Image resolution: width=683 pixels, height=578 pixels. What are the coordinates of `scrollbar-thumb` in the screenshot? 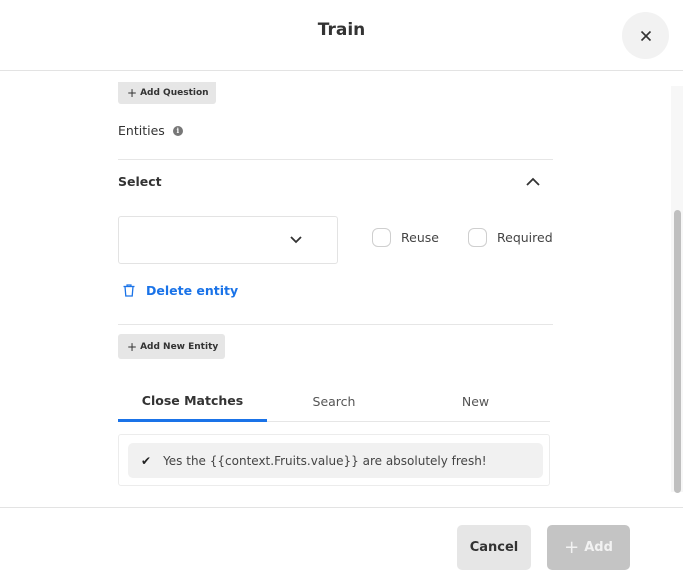 It's located at (677, 351).